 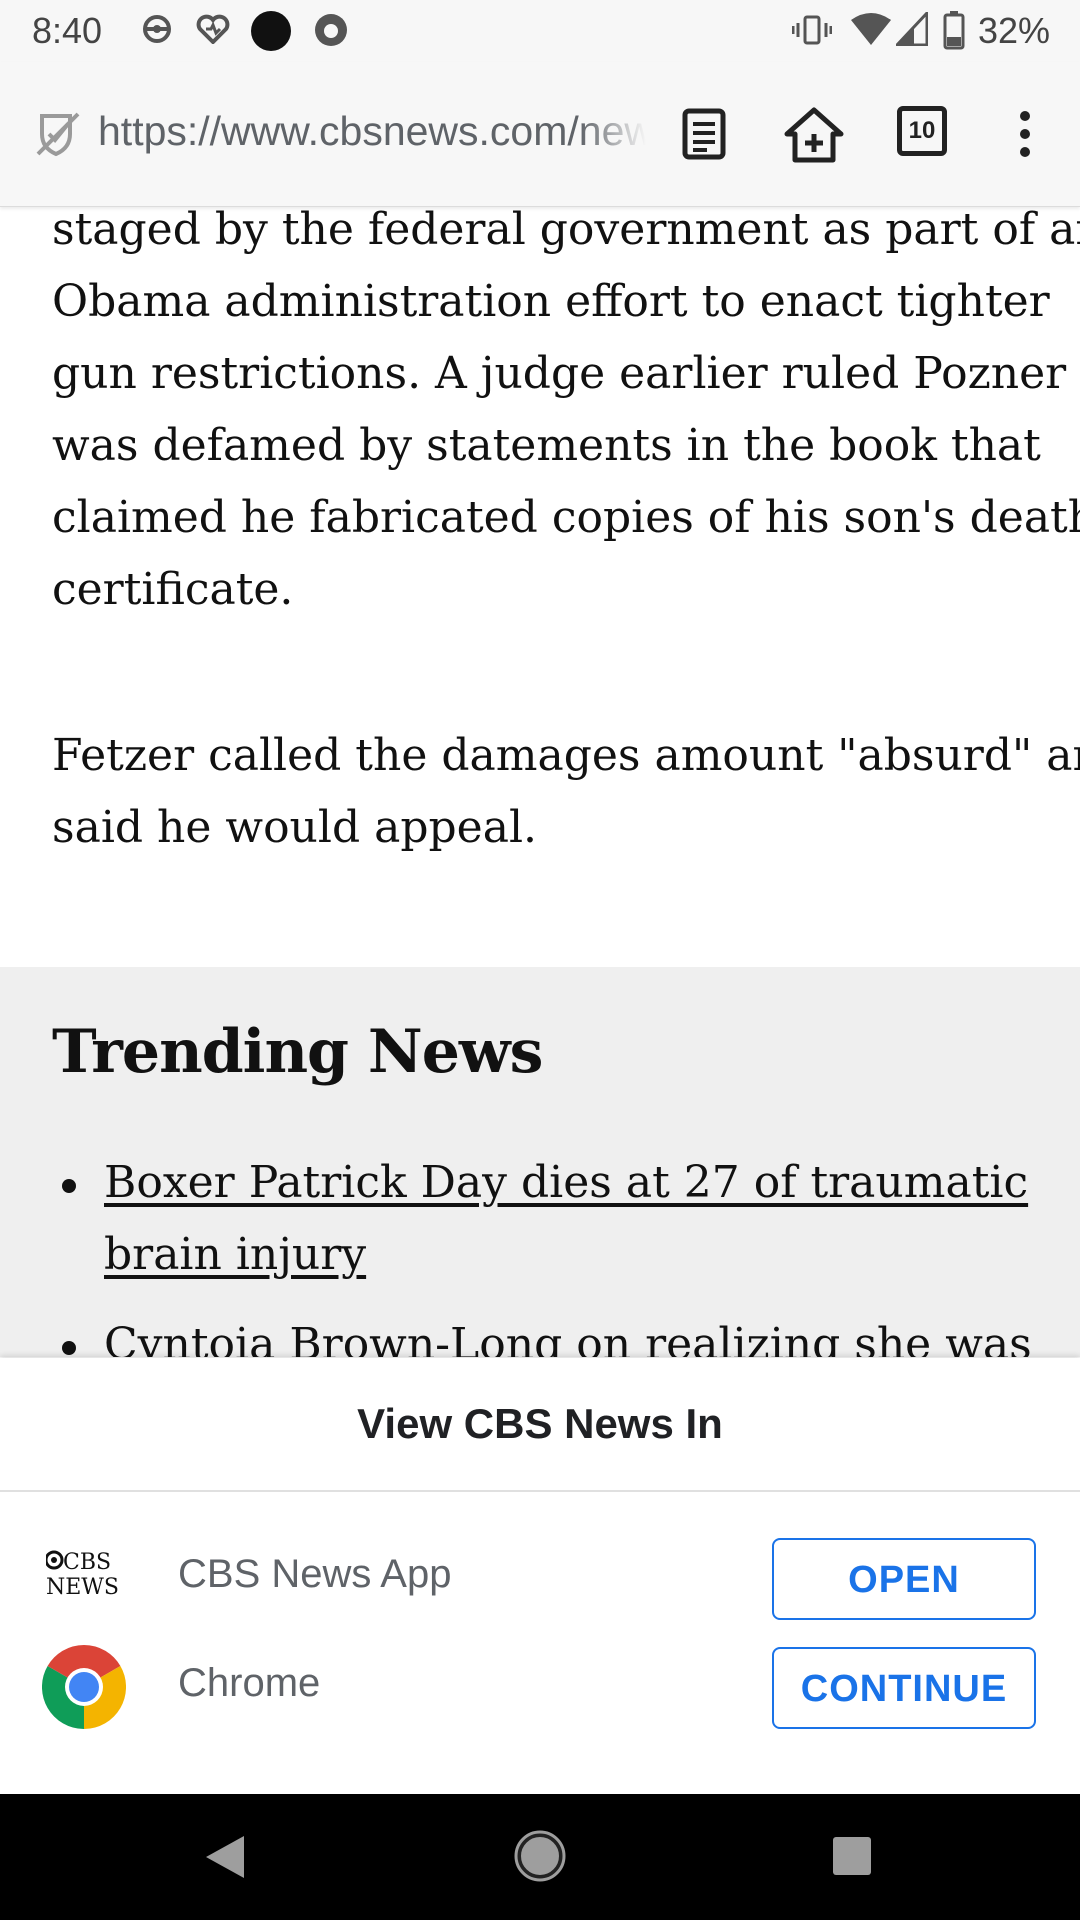 I want to click on app-label: Chrome, so click(x=249, y=1683).